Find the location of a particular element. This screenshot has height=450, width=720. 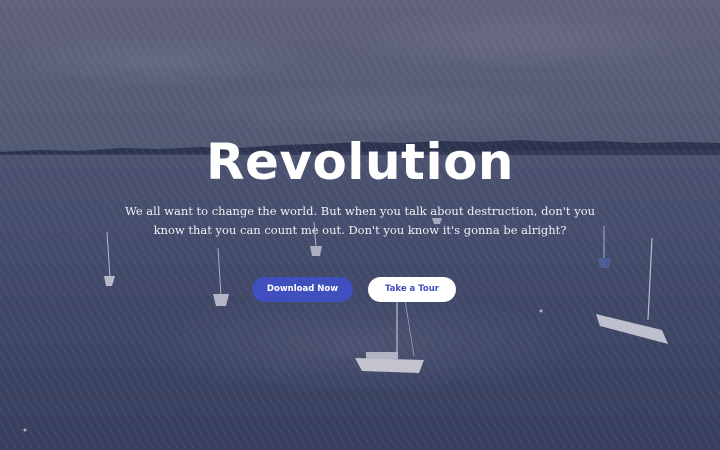

hero-title: Revolution is located at coordinates (360, 162).